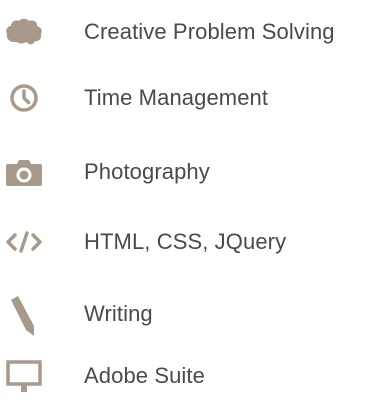 This screenshot has height=400, width=380. Describe the element at coordinates (209, 31) in the screenshot. I see `skill-label: Creative Problem Solving` at that location.